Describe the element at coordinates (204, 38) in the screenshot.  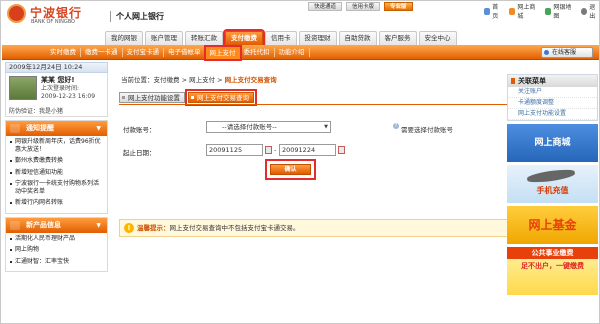
I see `tab-transfer: 转账汇款` at that location.